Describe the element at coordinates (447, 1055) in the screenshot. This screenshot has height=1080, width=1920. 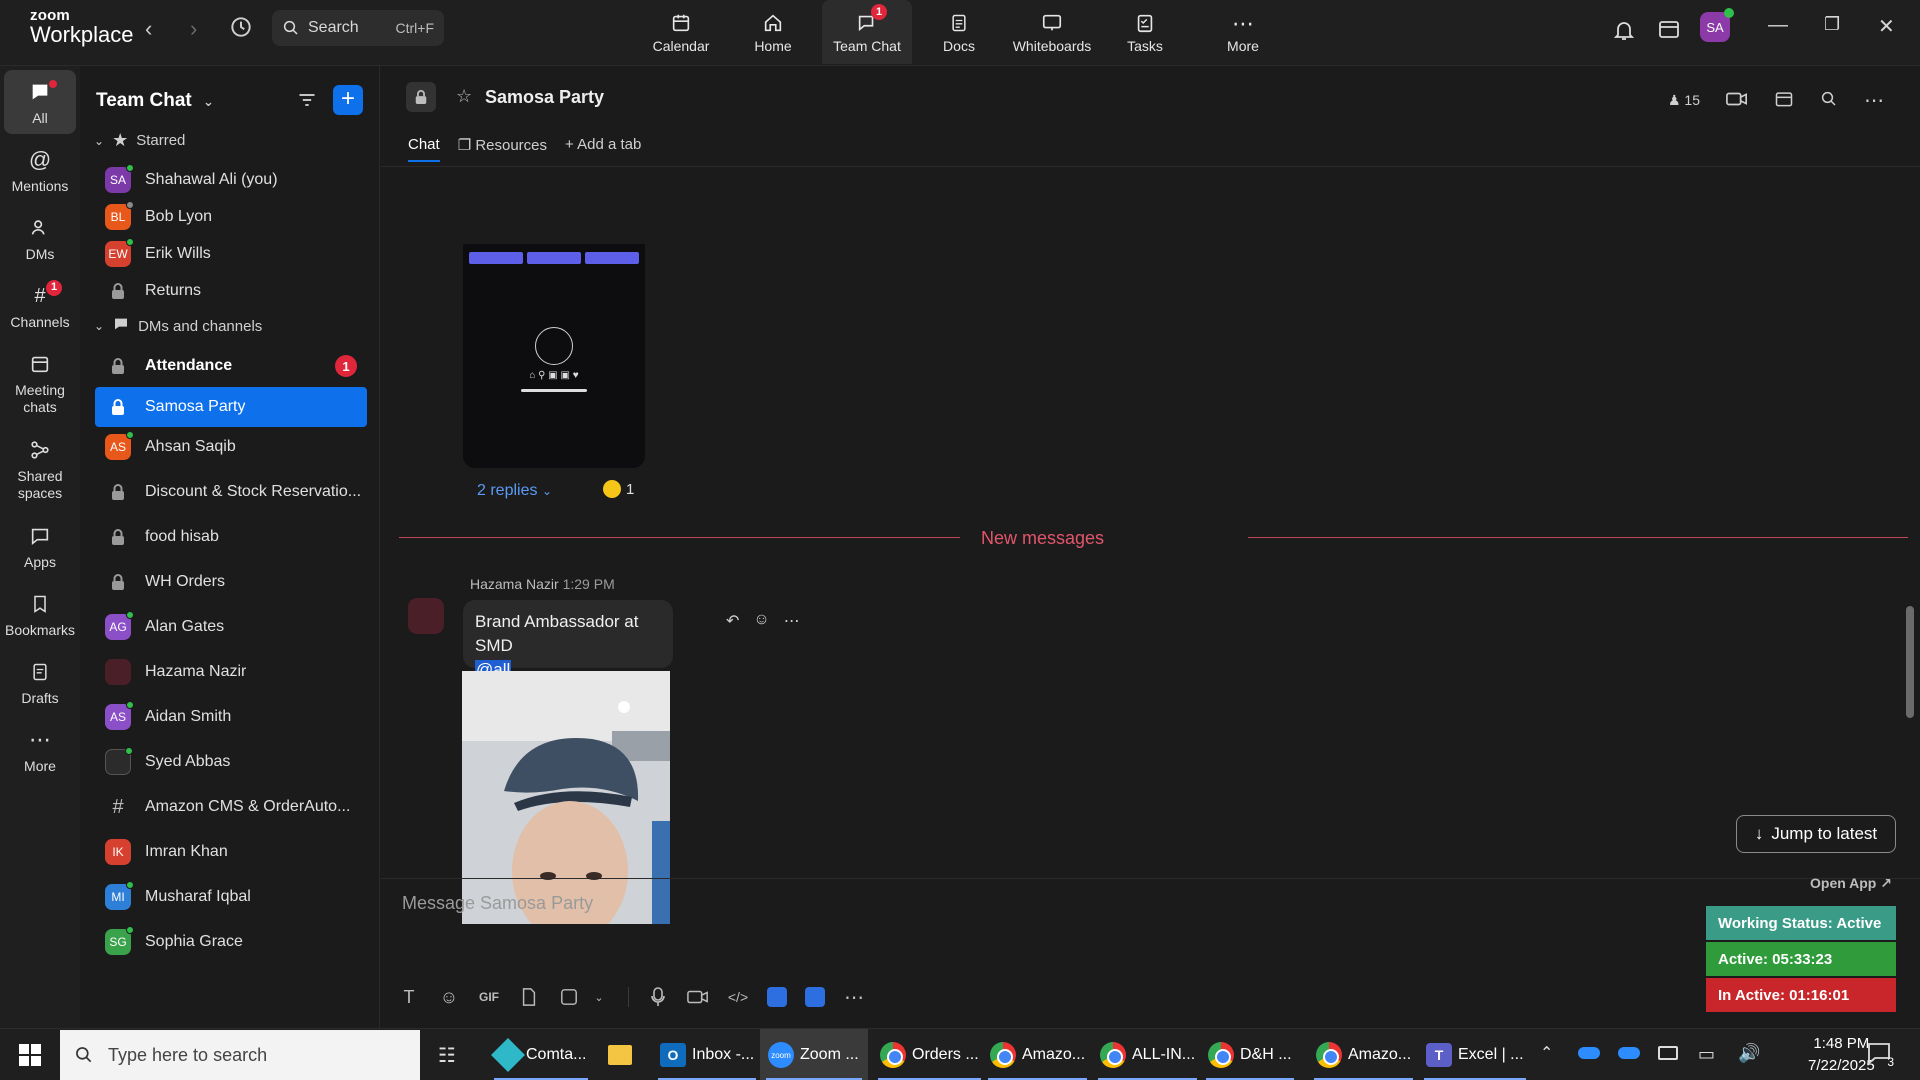
I see `task-view-icon: ☷` at that location.